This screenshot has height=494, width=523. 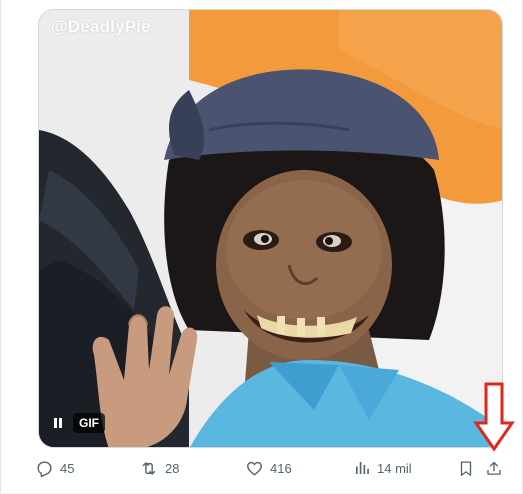 What do you see at coordinates (159, 468) in the screenshot?
I see `repost-button: 28` at bounding box center [159, 468].